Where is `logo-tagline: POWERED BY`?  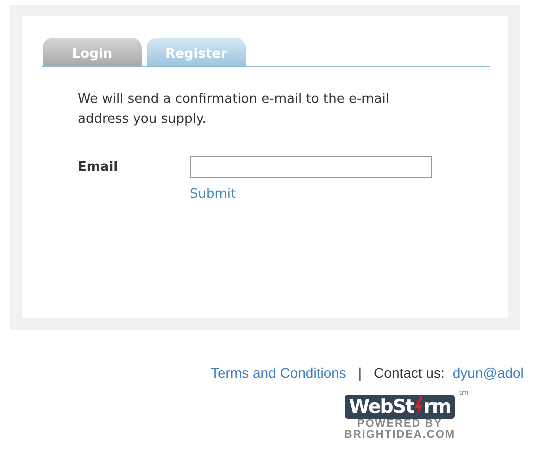 logo-tagline: POWERED BY is located at coordinates (400, 424).